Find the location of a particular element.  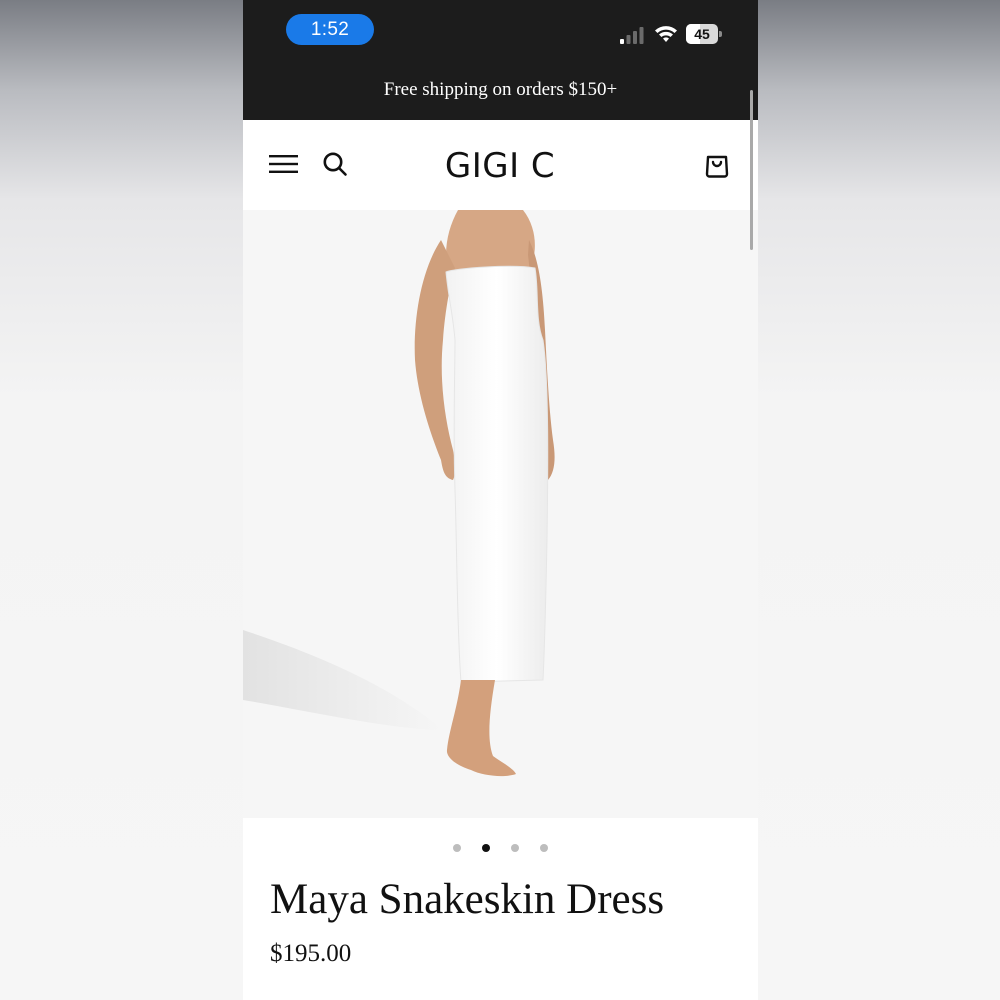

carousel-dots is located at coordinates (500, 848).